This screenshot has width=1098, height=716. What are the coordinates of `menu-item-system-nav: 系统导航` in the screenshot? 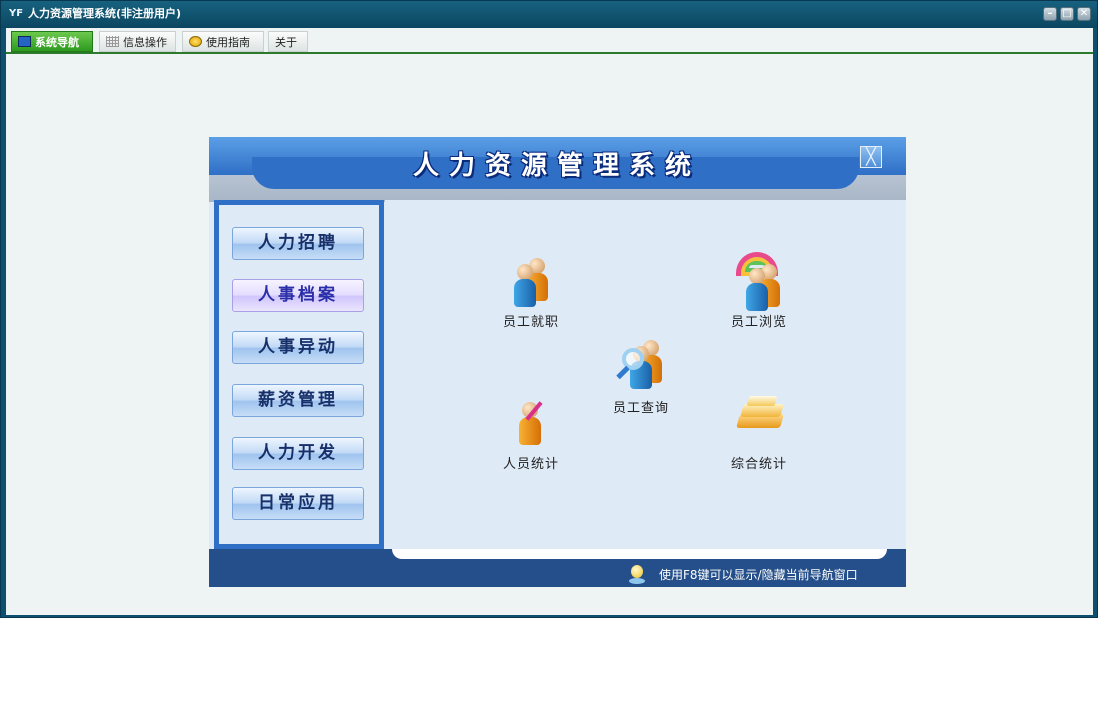 It's located at (52, 41).